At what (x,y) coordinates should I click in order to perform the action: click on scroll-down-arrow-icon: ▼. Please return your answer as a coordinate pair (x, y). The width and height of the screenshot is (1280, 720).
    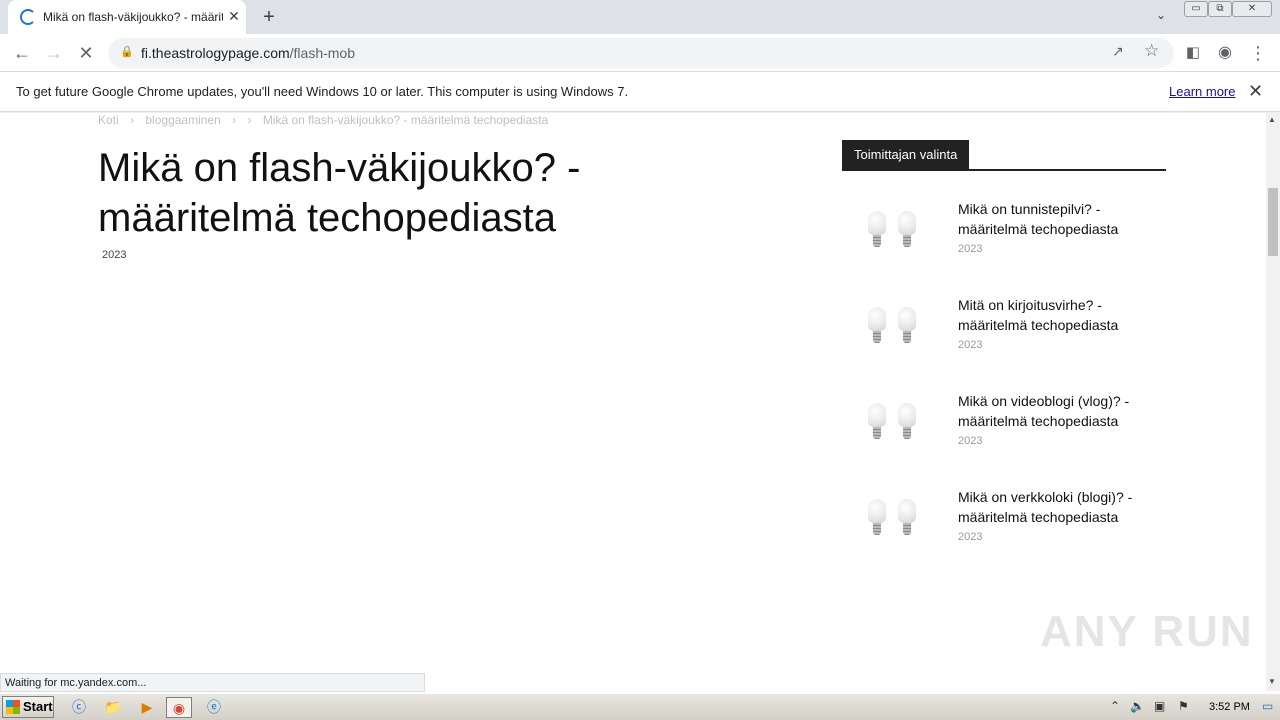
    Looking at the image, I should click on (1272, 681).